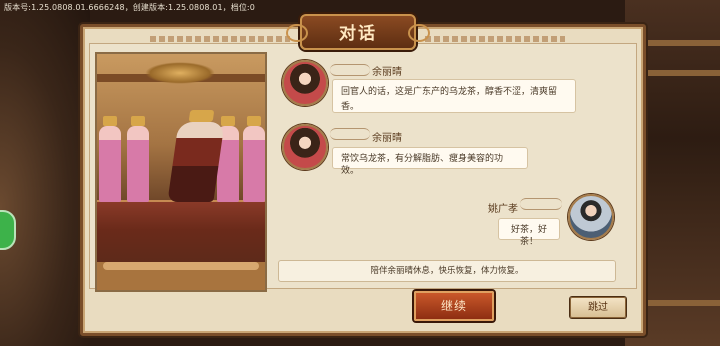 This screenshot has width=720, height=346. Describe the element at coordinates (591, 217) in the screenshot. I see `speaker-avatar-yao-guangxiao` at that location.